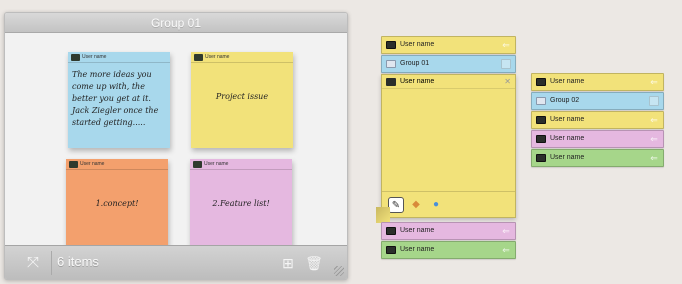 This screenshot has height=284, width=682. I want to click on page-curl, so click(383, 215).